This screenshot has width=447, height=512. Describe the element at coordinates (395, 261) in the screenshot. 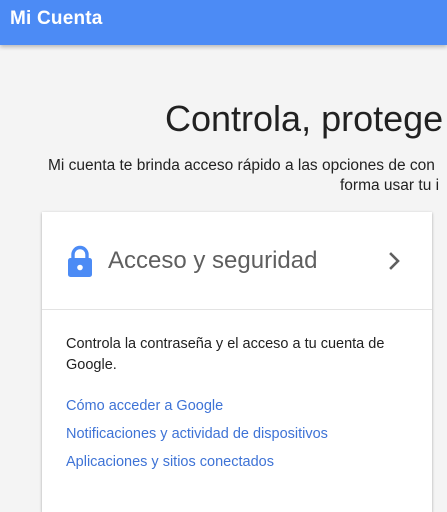

I see `chevron-right-icon` at that location.